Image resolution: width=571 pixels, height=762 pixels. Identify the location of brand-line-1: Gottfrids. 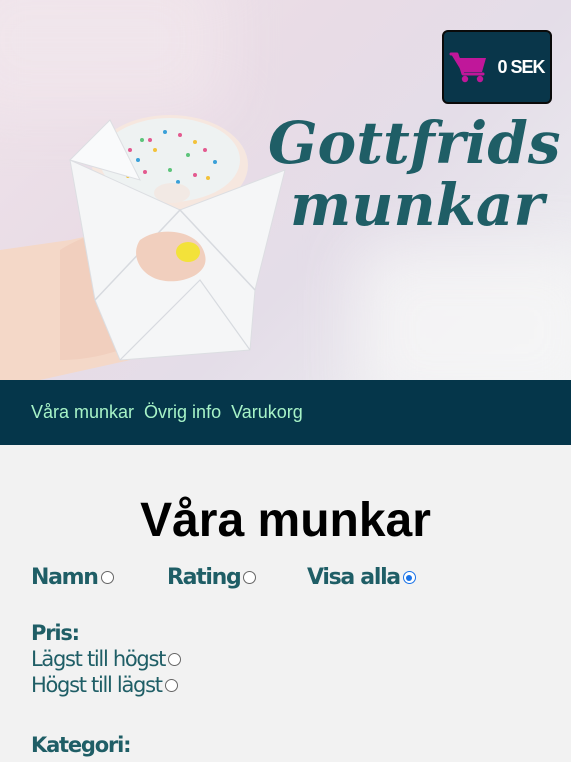
(414, 143).